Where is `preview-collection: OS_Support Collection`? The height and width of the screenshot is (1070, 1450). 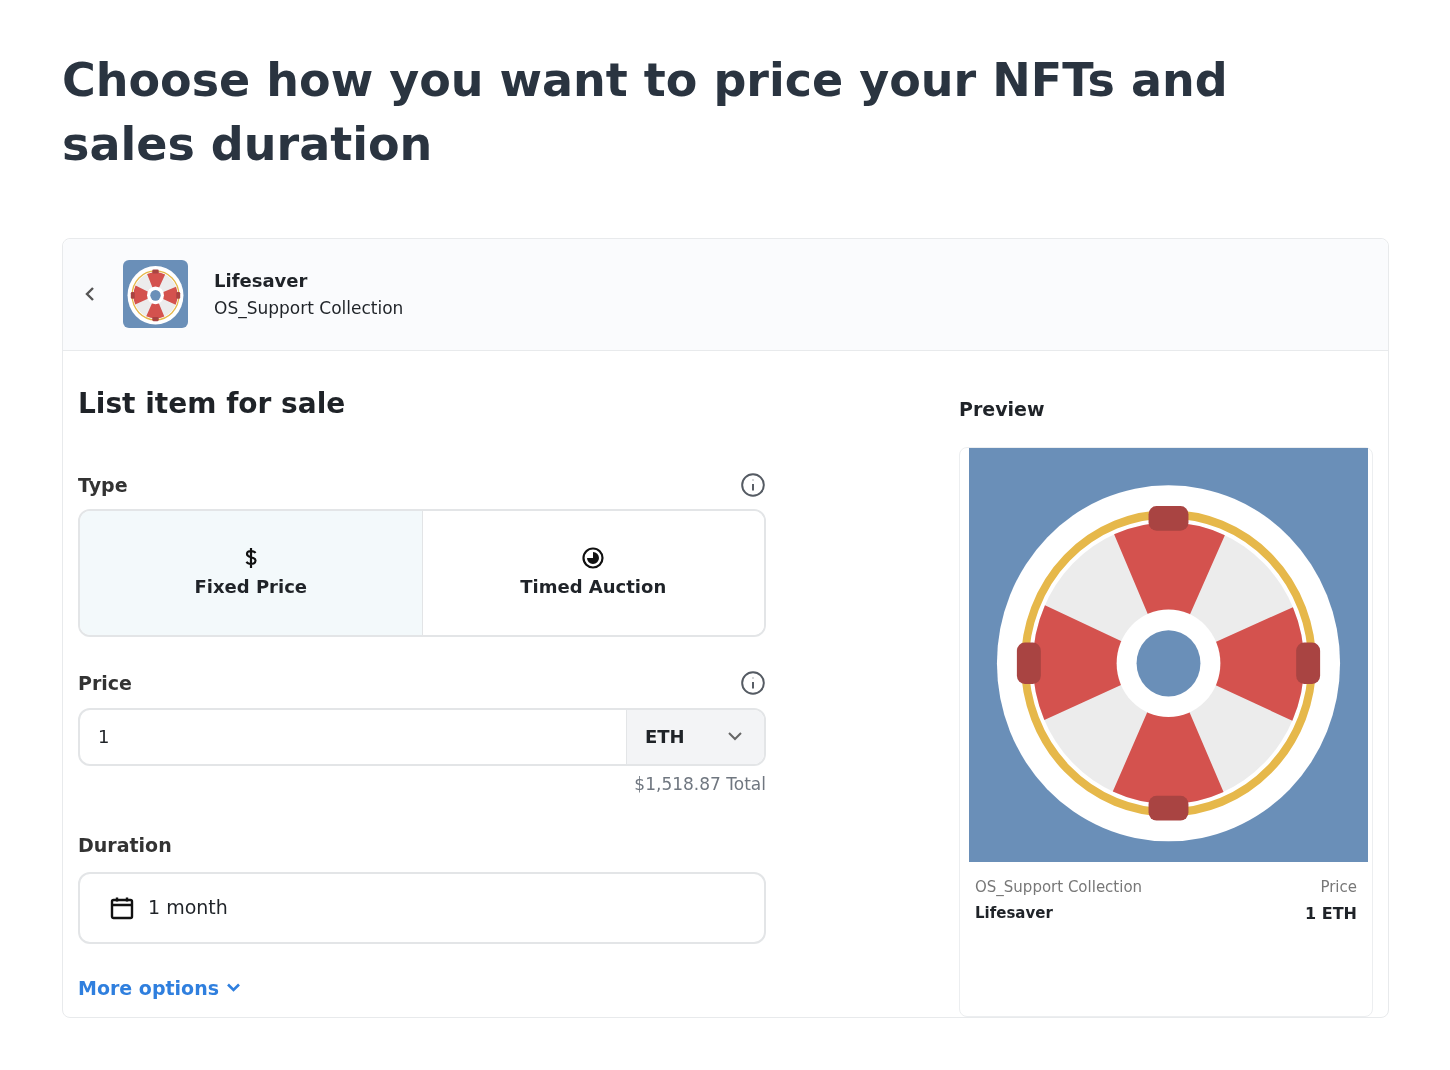 preview-collection: OS_Support Collection is located at coordinates (1059, 887).